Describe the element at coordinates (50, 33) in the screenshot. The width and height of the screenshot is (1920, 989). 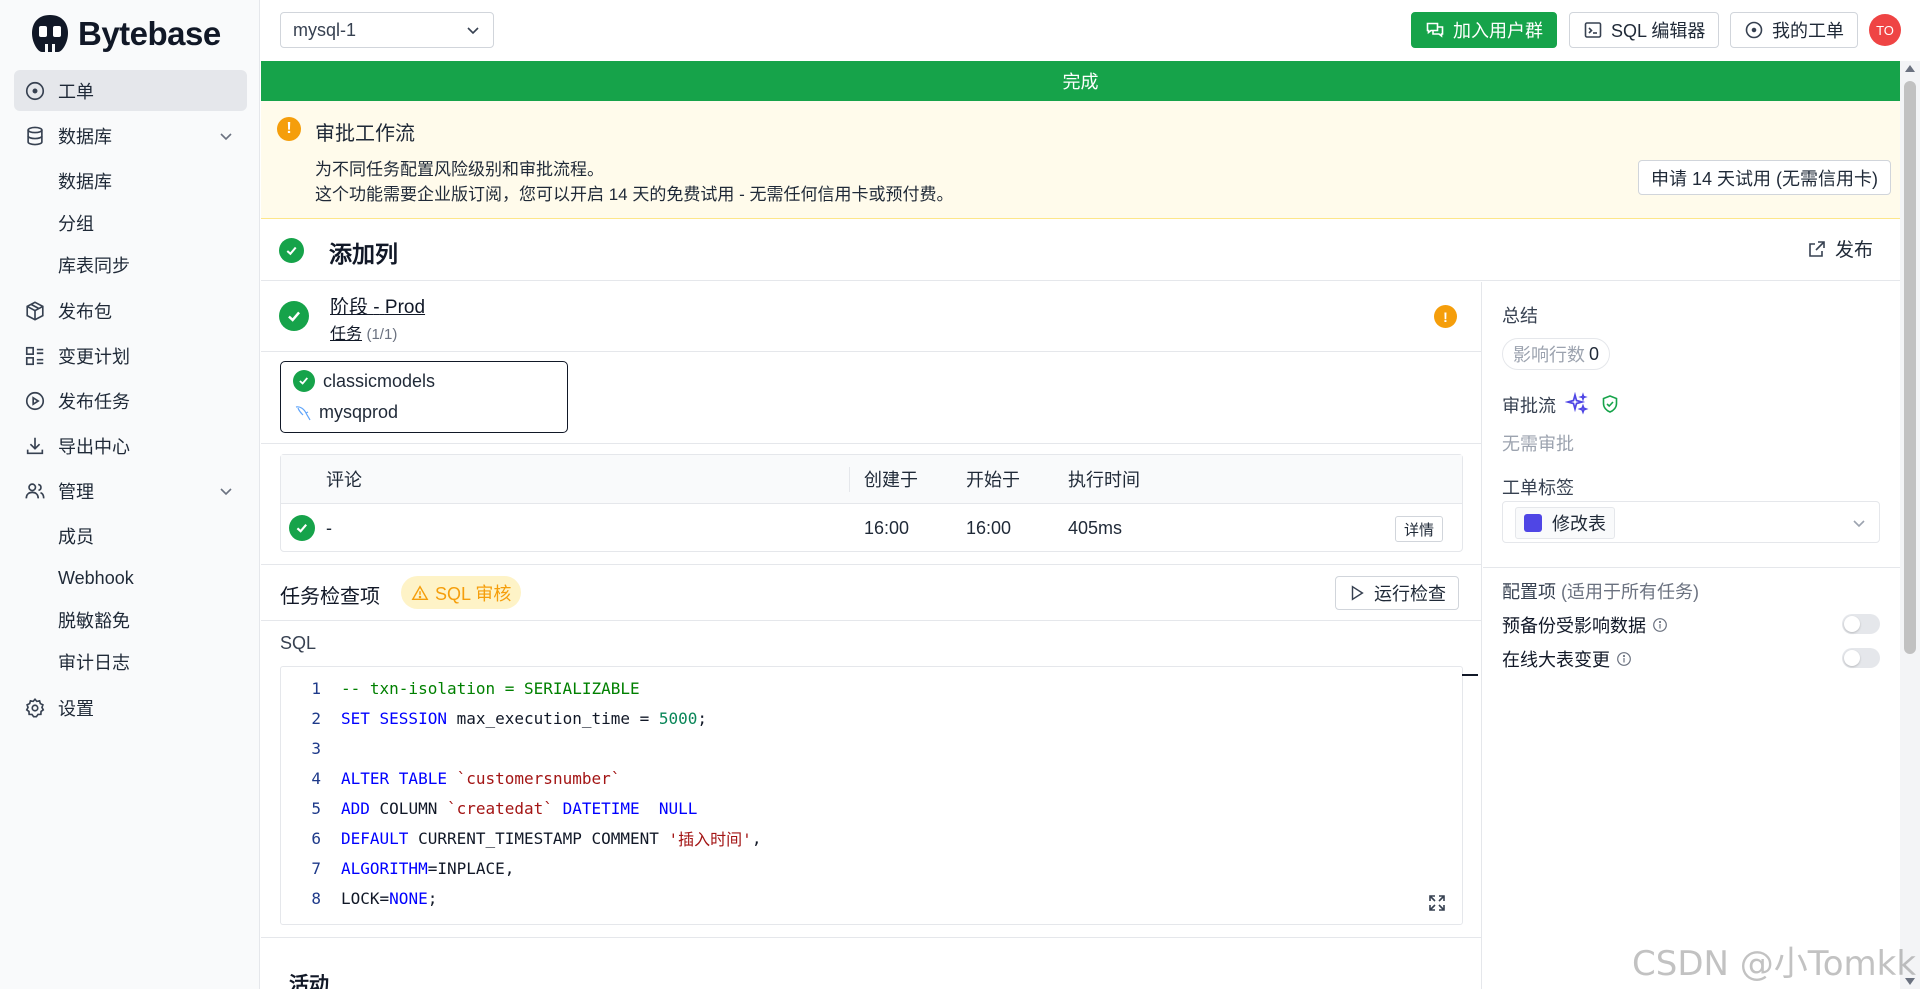
I see `bytebase-logo-icon` at that location.